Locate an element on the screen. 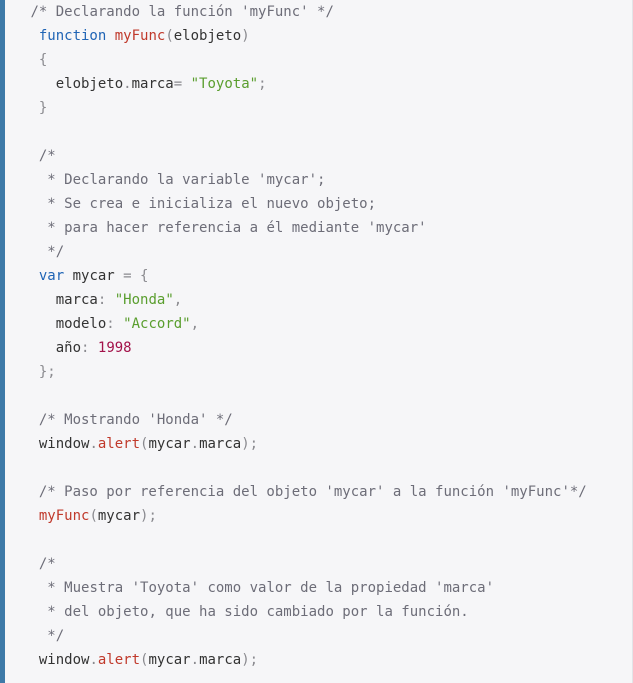 This screenshot has width=633, height=683. code-line: function myFunc(elobjeto) is located at coordinates (136, 36).